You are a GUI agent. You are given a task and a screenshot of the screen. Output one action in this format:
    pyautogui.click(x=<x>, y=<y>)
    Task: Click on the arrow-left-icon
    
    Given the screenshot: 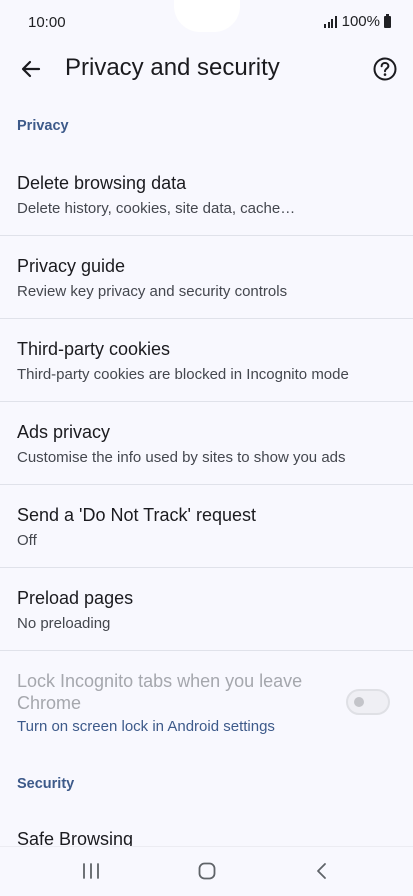 What is the action you would take?
    pyautogui.click(x=31, y=69)
    